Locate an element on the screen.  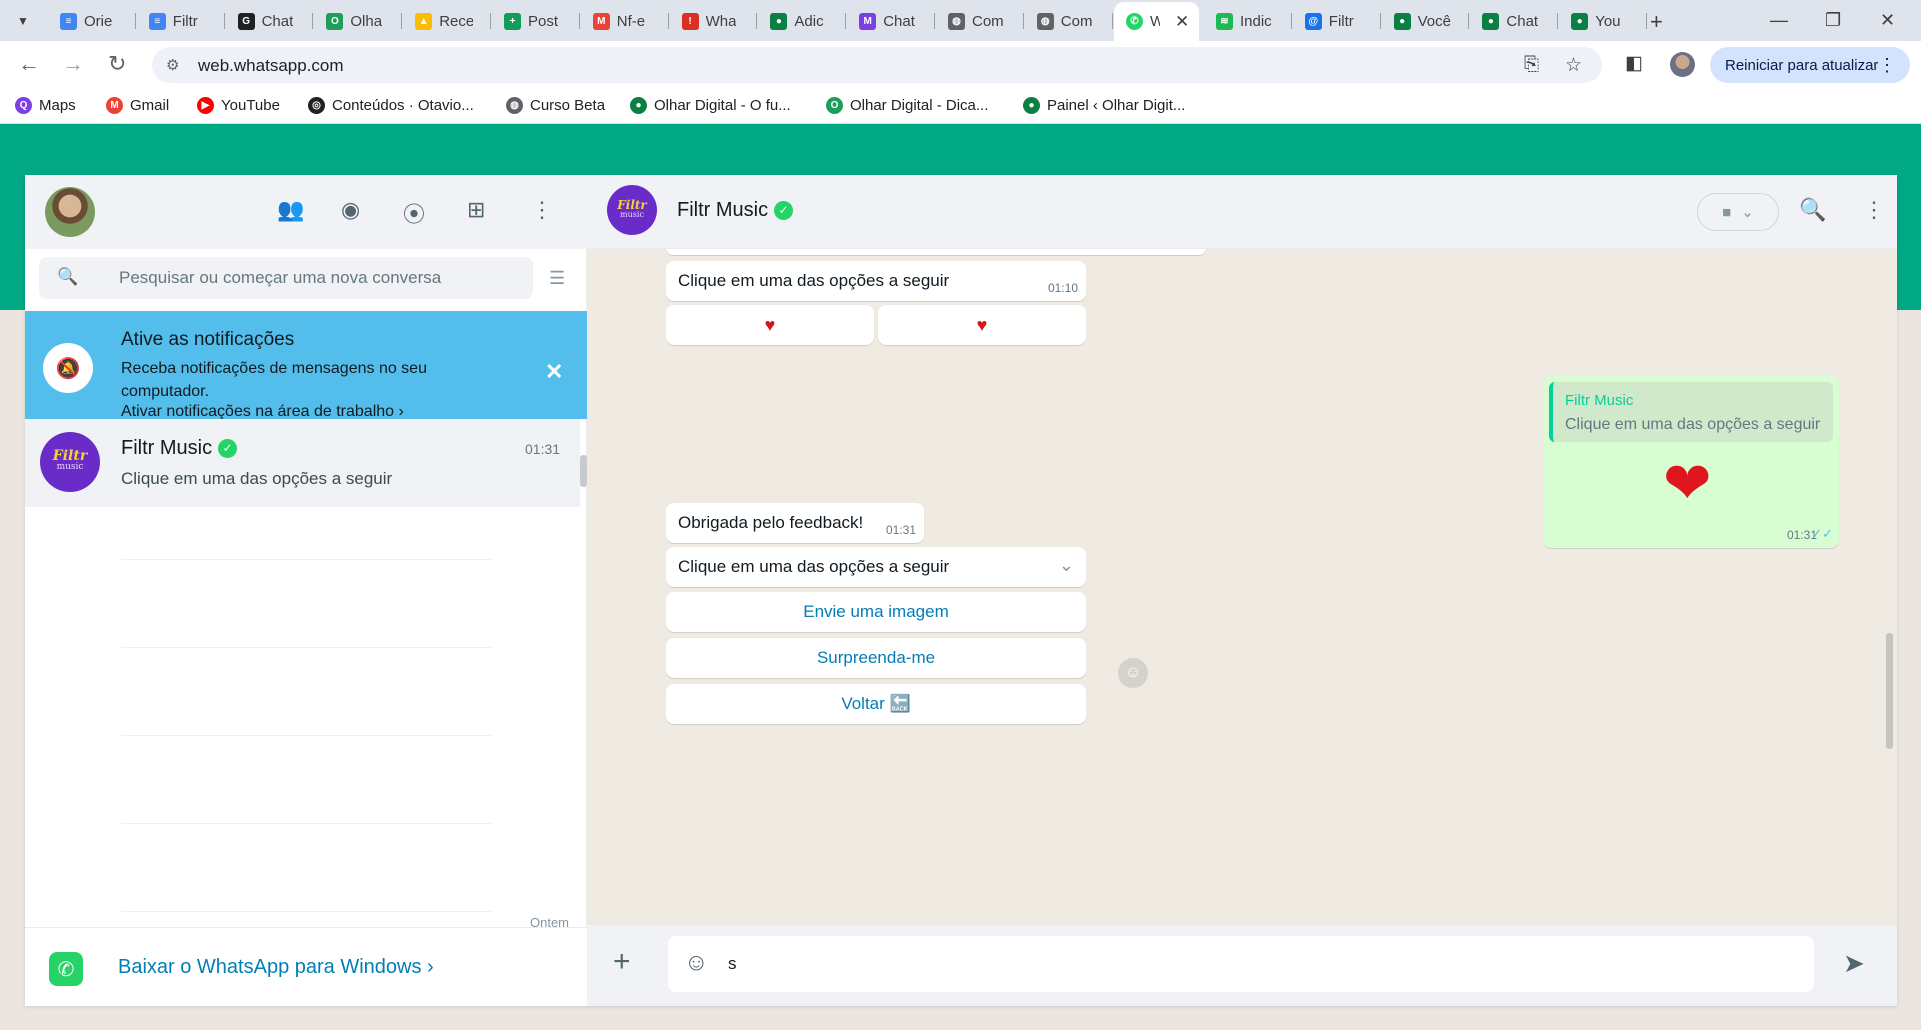
browser-tab: ● Você is located at coordinates (1422, 21).